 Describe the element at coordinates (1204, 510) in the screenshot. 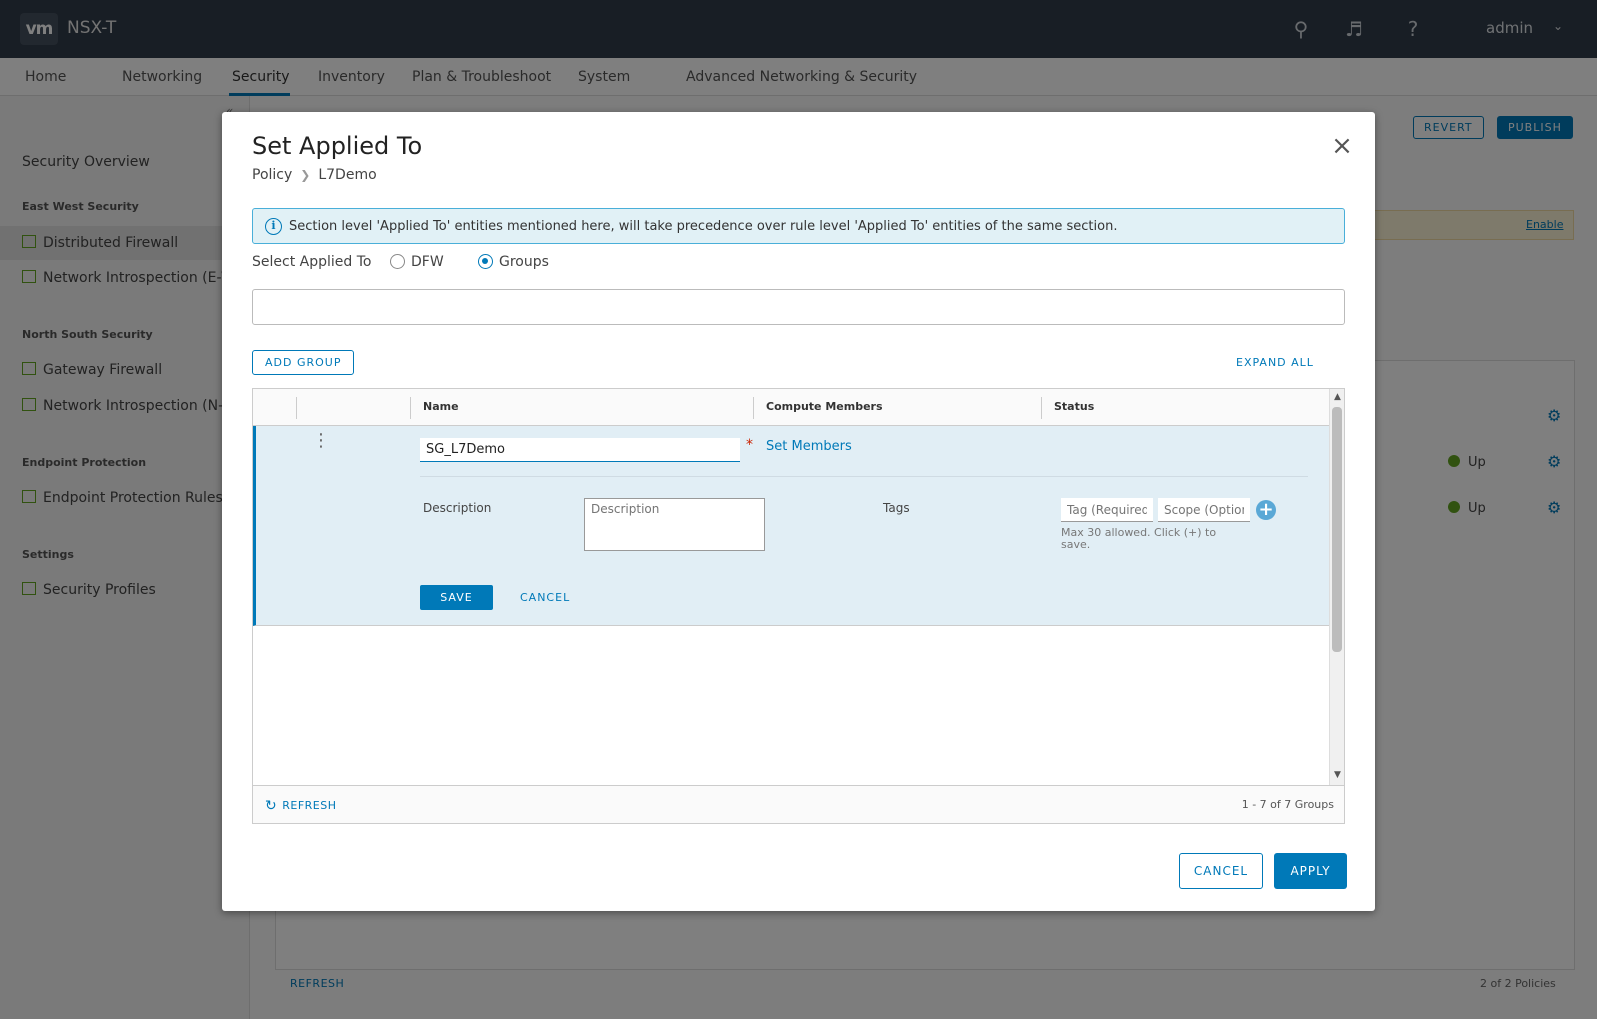

I see `scope-input` at that location.